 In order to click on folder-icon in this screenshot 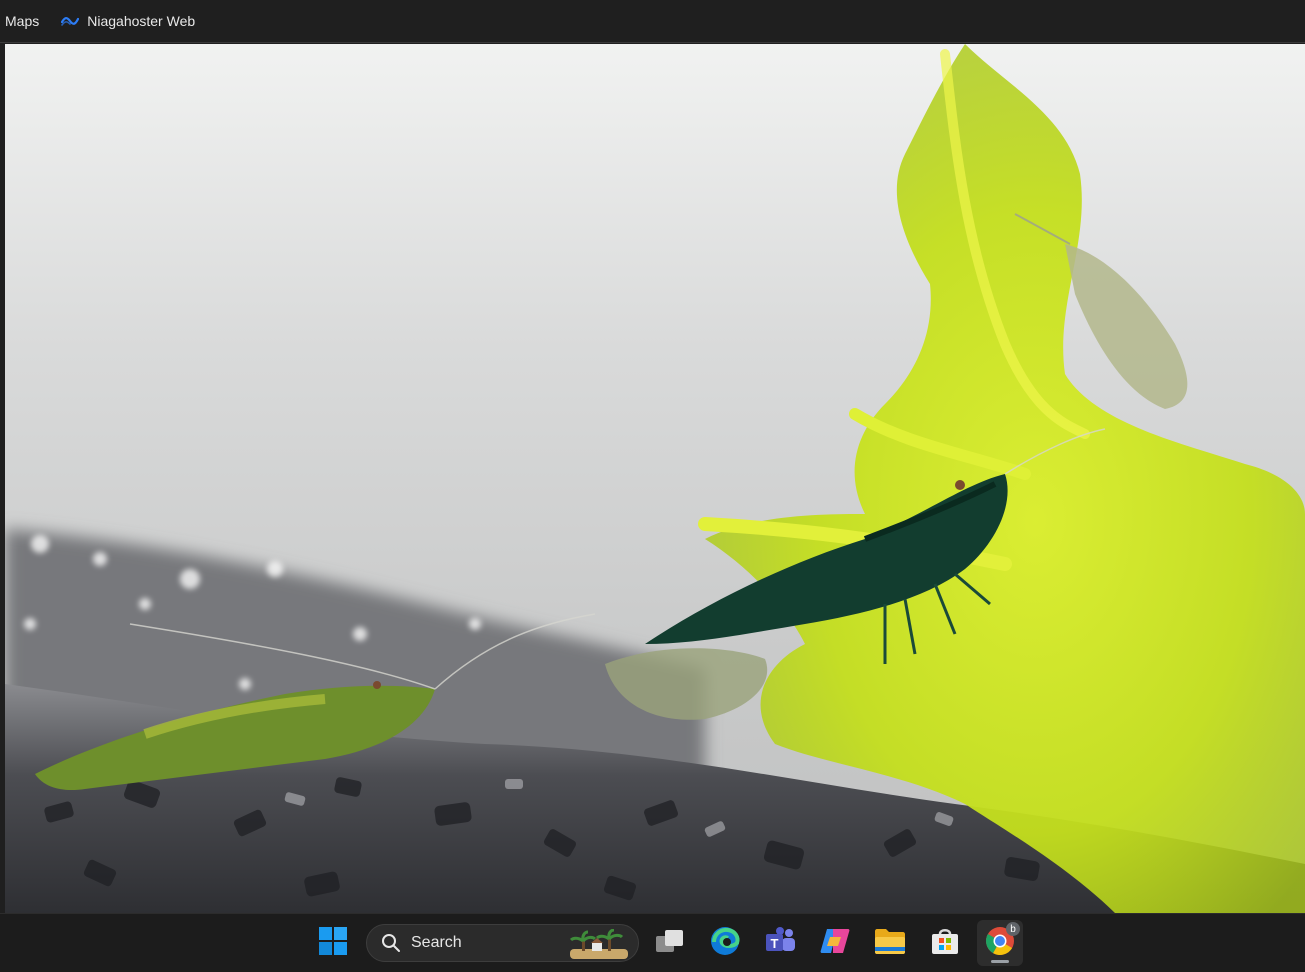, I will do `click(890, 943)`.